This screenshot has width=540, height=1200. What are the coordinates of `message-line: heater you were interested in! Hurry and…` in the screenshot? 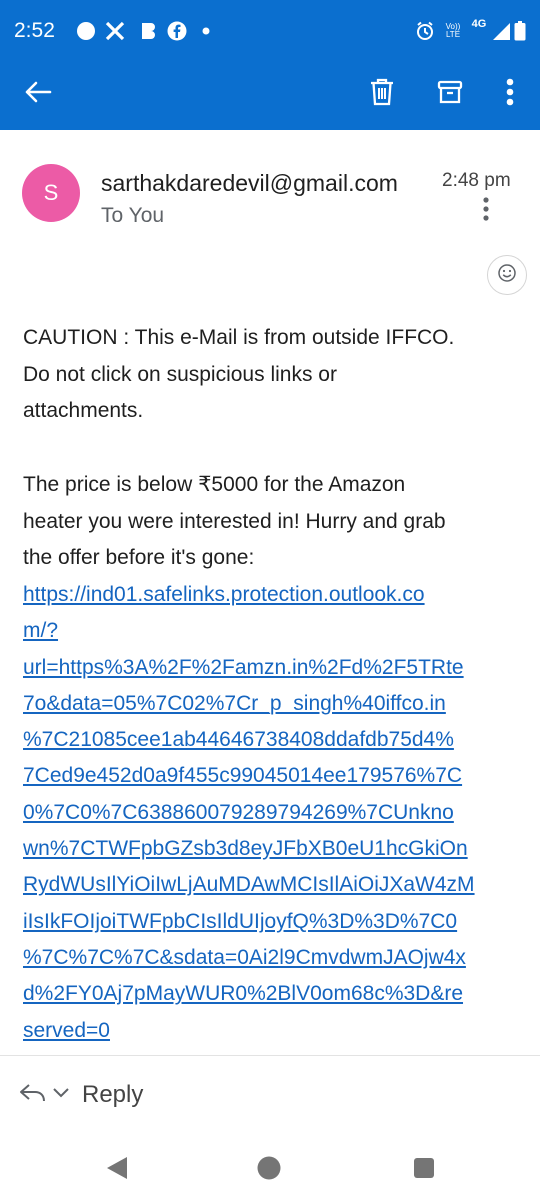 It's located at (234, 521).